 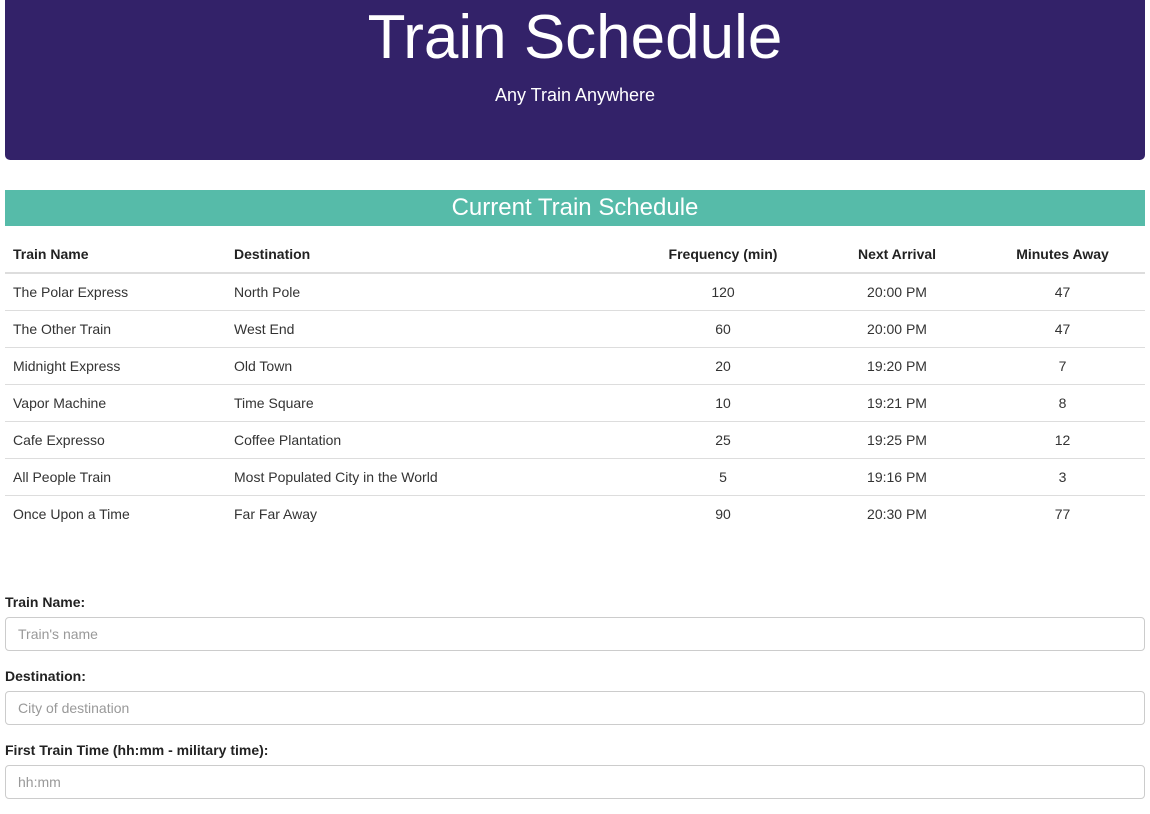 What do you see at coordinates (575, 208) in the screenshot?
I see `schedule-heading: Current Train Schedule` at bounding box center [575, 208].